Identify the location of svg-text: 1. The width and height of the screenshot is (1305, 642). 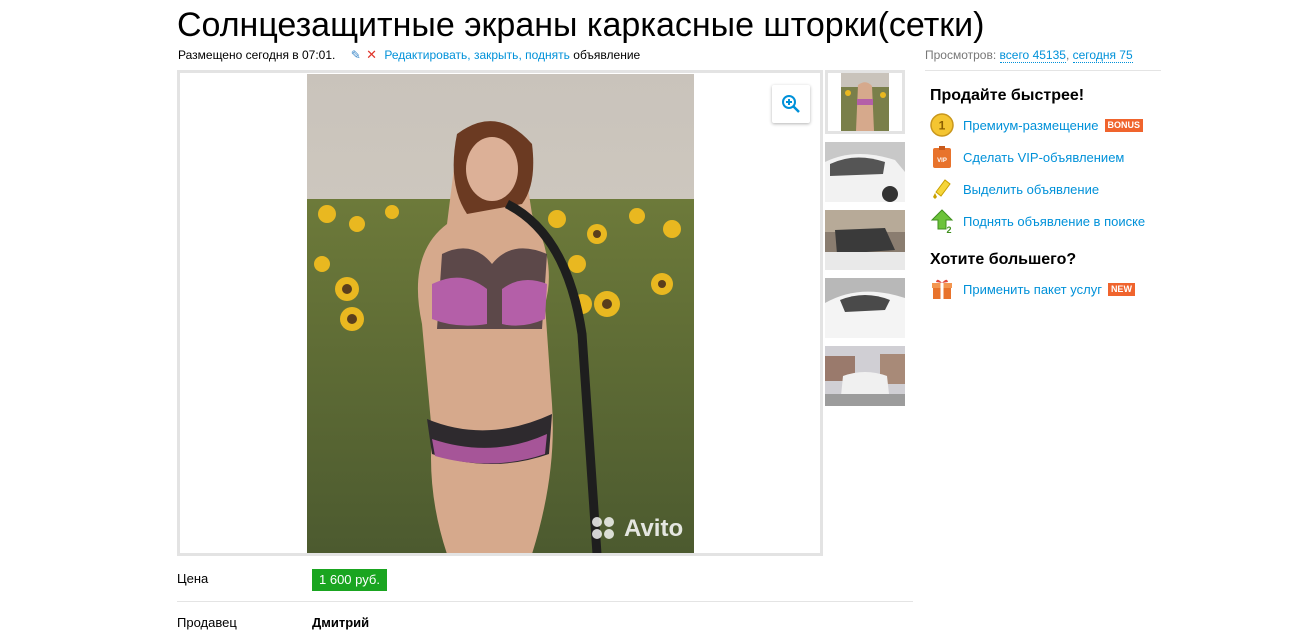
(942, 126).